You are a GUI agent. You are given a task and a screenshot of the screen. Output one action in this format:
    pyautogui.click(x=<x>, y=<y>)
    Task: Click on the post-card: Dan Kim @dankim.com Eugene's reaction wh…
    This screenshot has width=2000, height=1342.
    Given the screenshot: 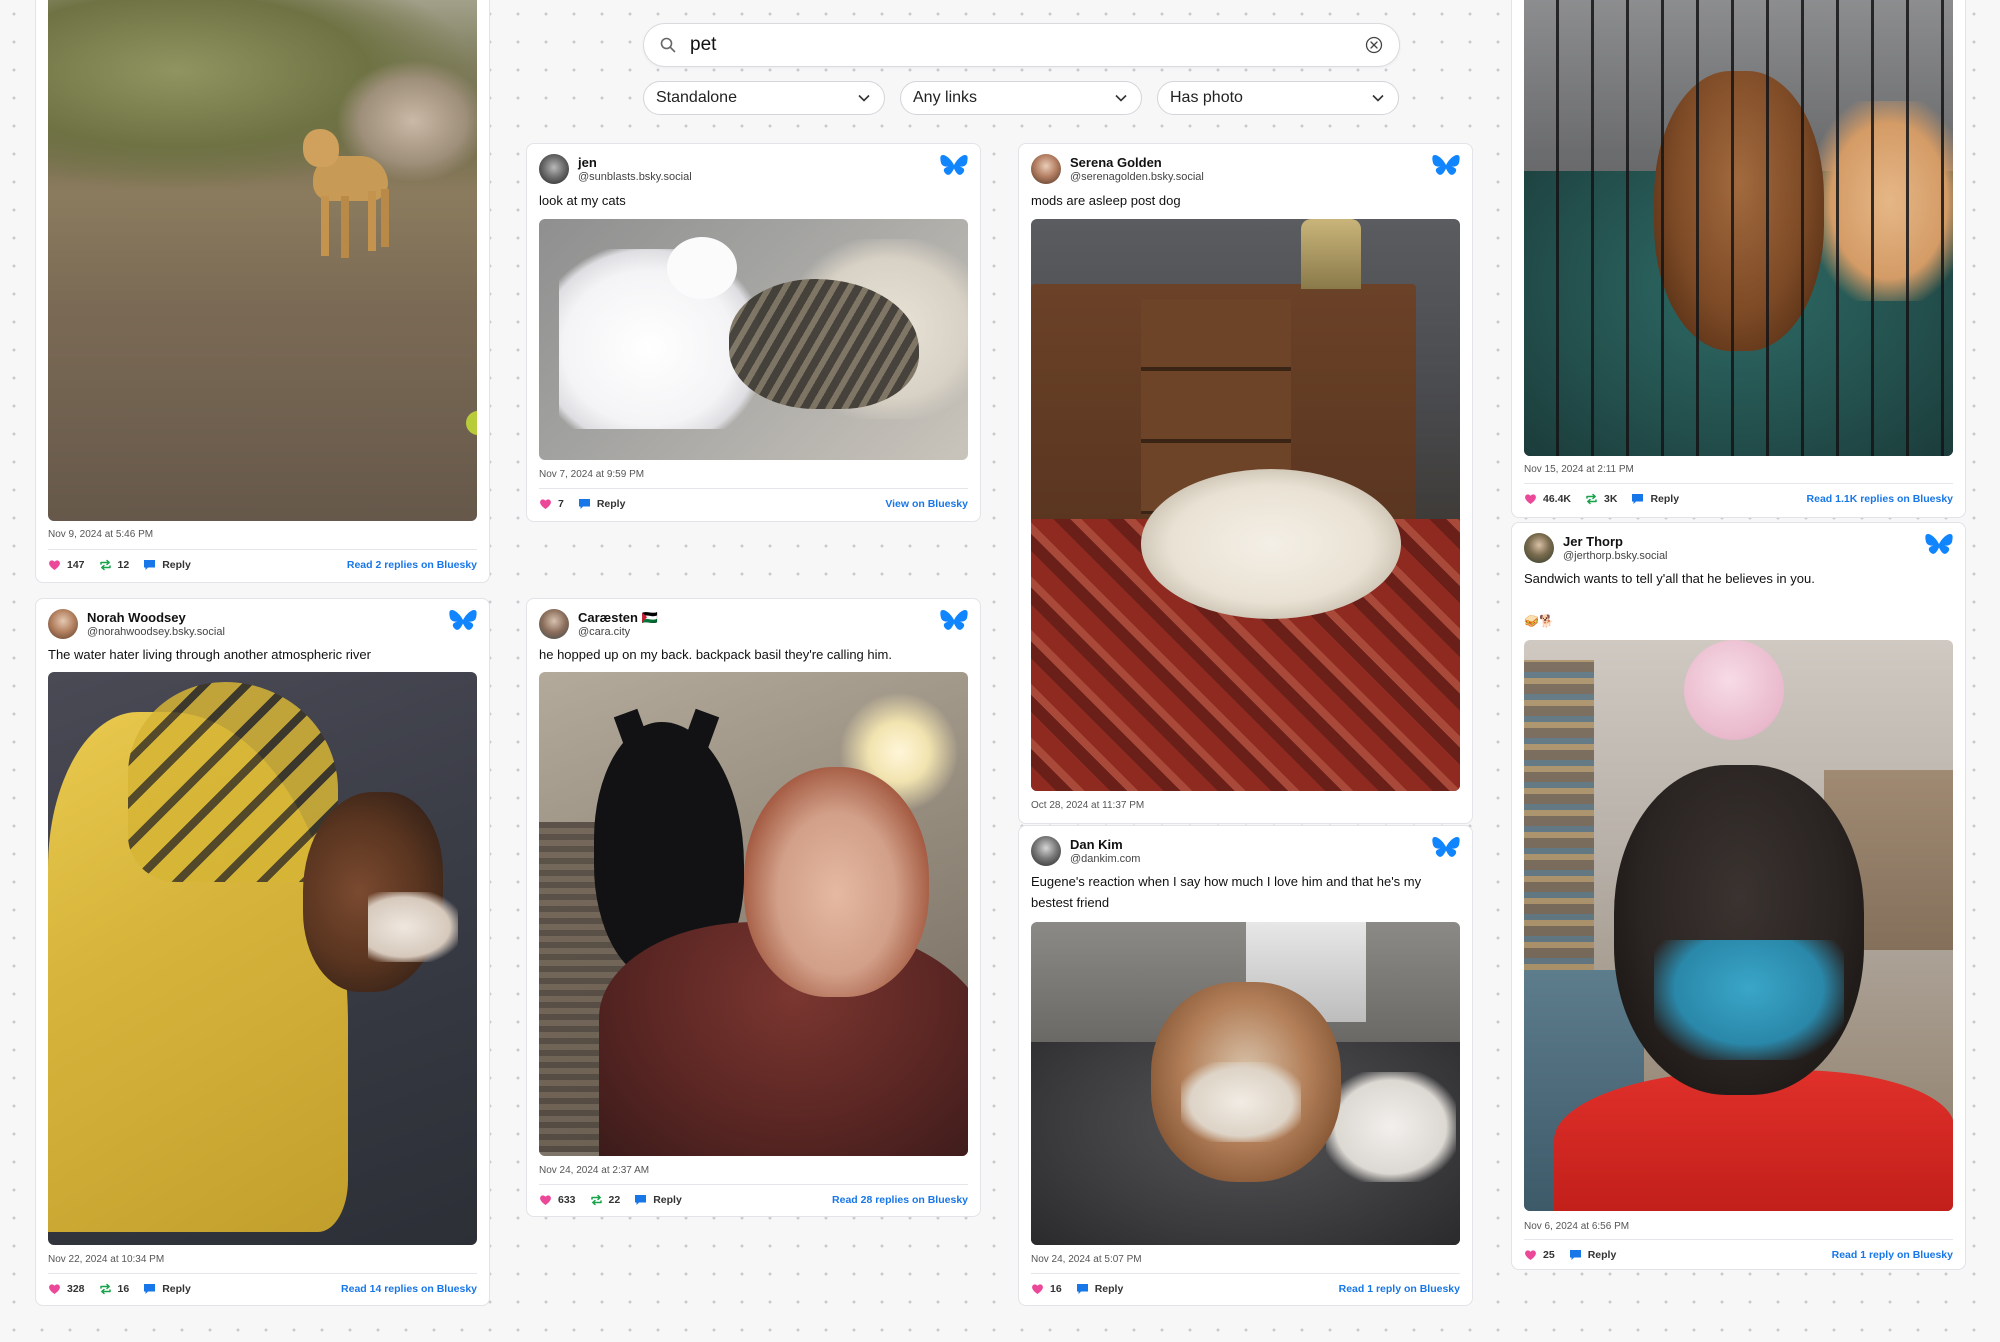 What is the action you would take?
    pyautogui.click(x=1245, y=1065)
    